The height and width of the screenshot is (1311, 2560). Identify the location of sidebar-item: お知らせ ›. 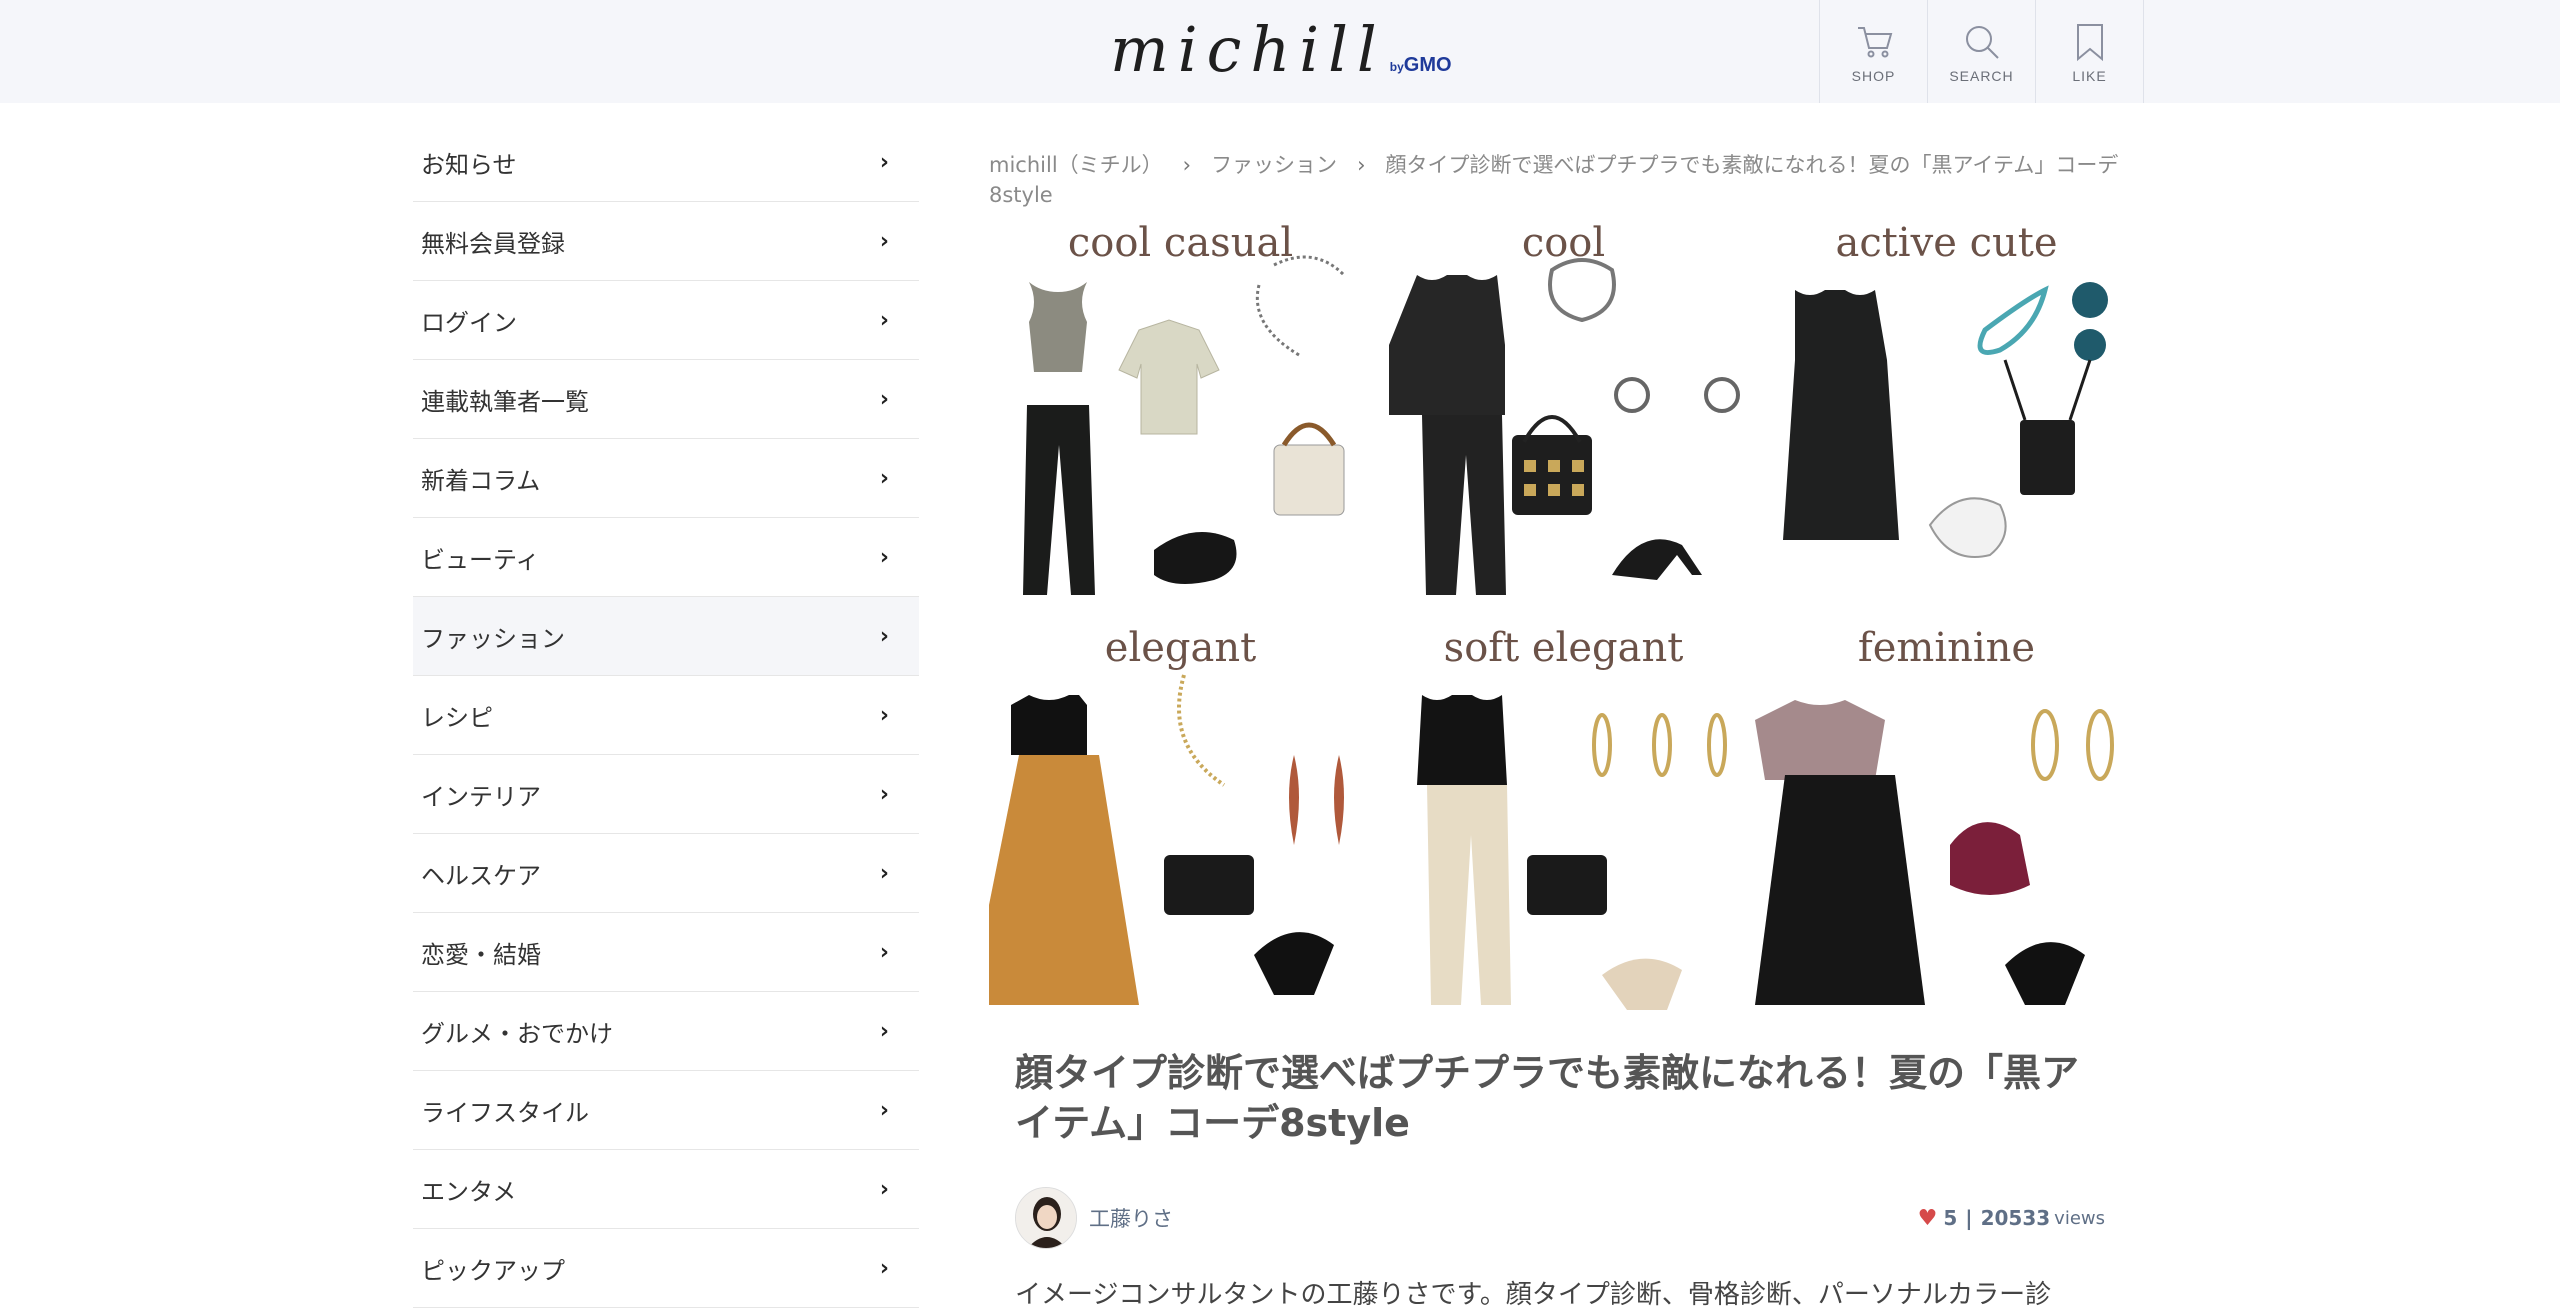
(666, 162).